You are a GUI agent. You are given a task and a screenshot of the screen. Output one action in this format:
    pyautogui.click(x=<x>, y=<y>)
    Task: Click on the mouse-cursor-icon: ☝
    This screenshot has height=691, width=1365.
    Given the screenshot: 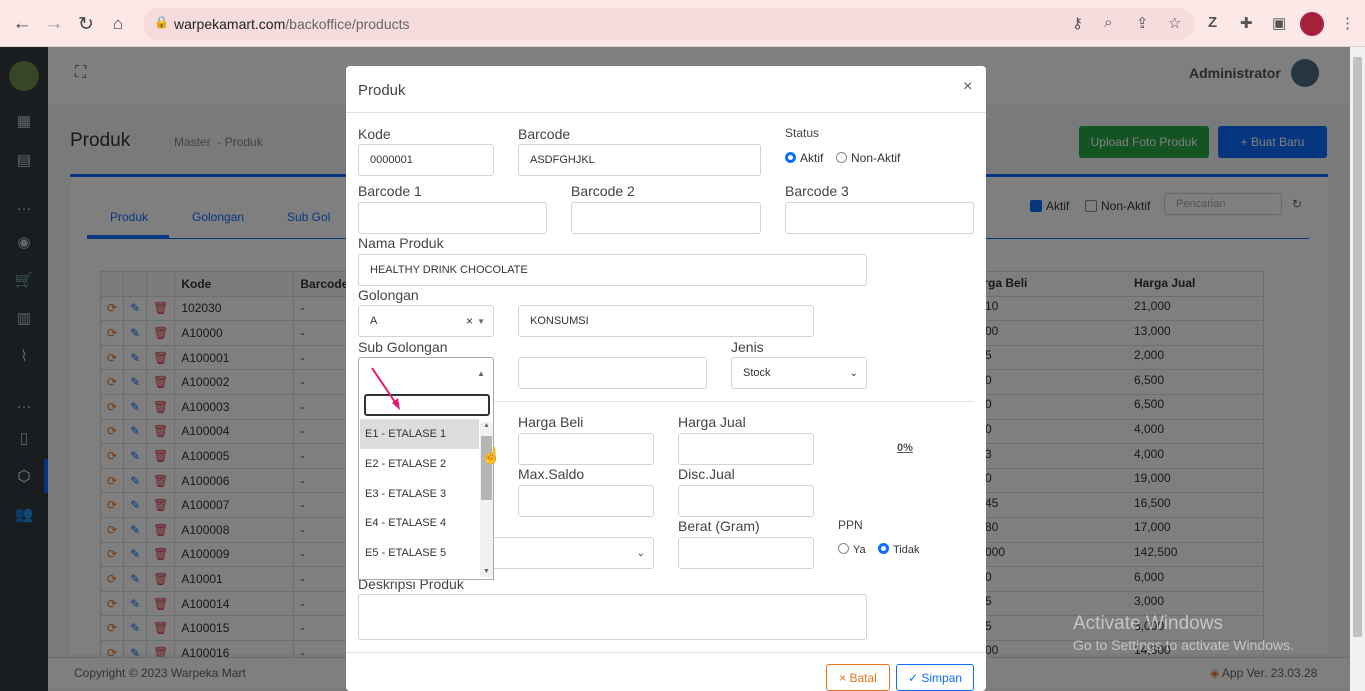 What is the action you would take?
    pyautogui.click(x=491, y=456)
    